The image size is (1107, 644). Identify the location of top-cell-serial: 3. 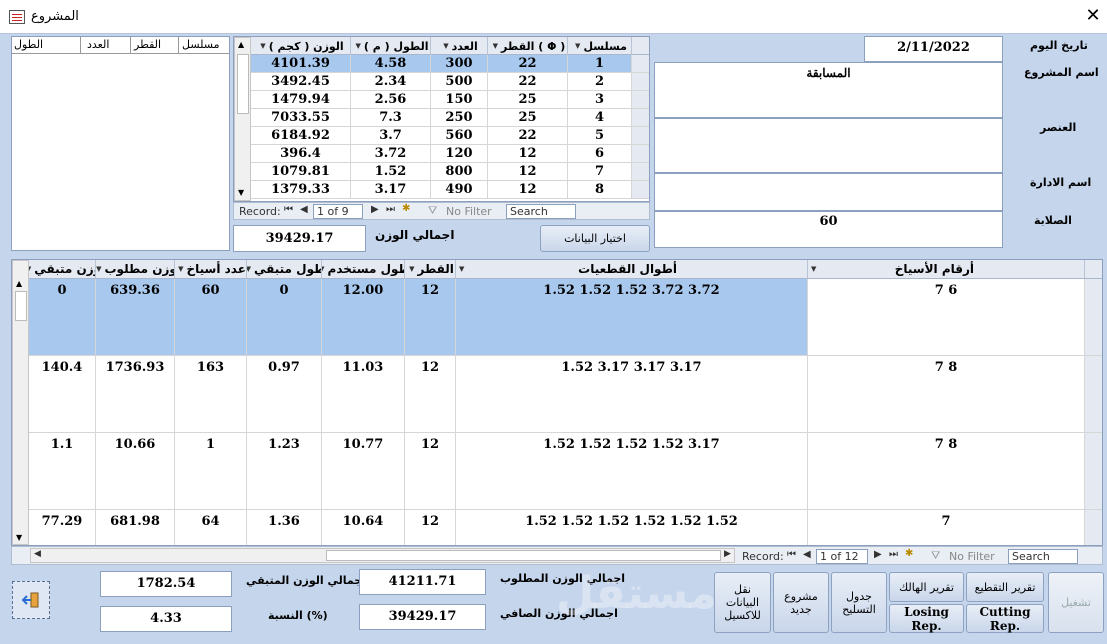
(600, 99).